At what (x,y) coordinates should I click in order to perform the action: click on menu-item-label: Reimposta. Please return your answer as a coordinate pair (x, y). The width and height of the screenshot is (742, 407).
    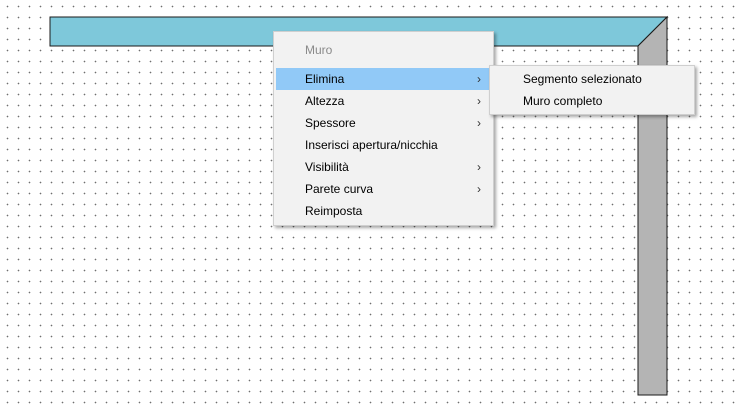
    Looking at the image, I should click on (334, 211).